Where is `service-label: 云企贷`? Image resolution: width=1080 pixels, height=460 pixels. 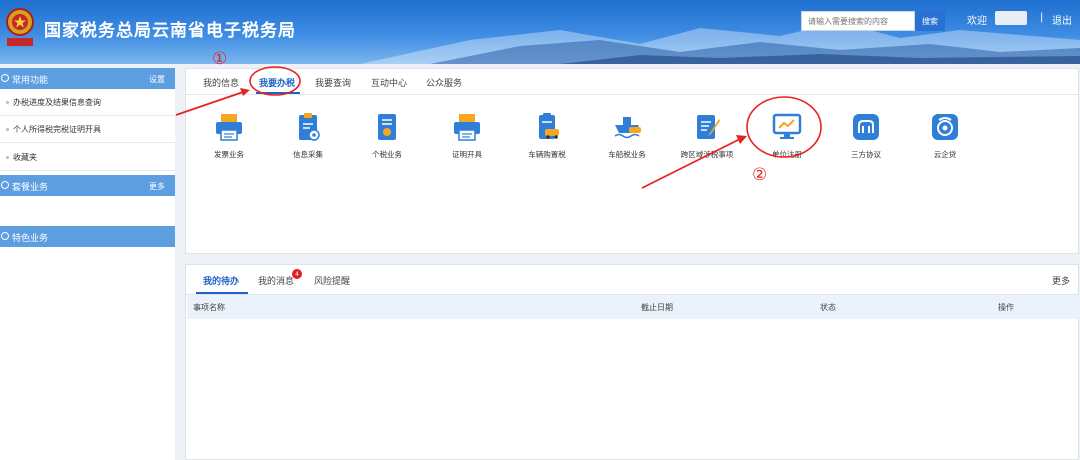 service-label: 云企贷 is located at coordinates (945, 154).